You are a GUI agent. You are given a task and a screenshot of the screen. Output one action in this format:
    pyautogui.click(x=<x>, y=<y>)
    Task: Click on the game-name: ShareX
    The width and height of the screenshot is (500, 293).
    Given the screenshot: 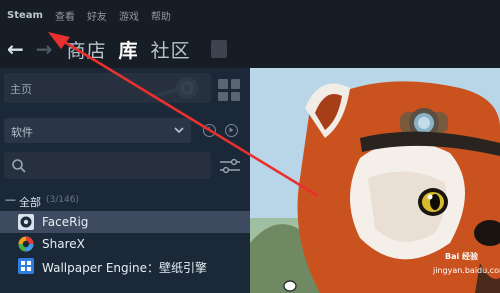 What is the action you would take?
    pyautogui.click(x=63, y=244)
    